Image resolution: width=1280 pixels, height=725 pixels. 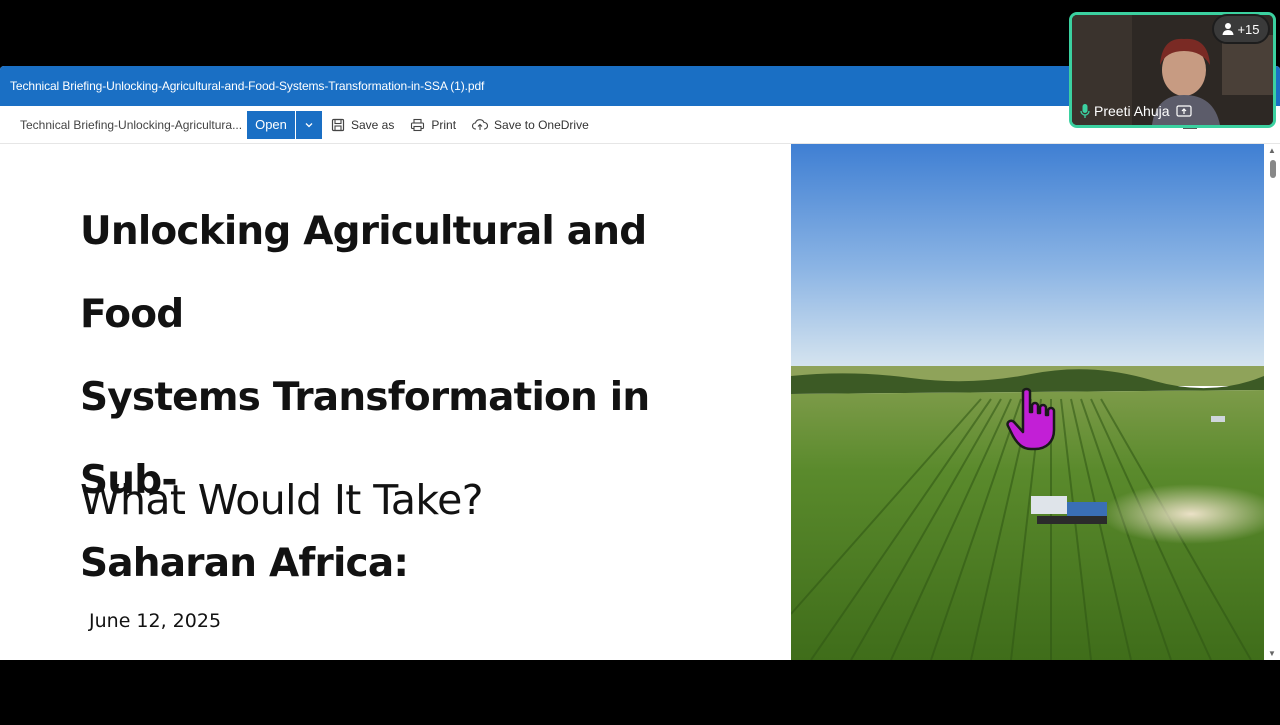 What do you see at coordinates (1272, 150) in the screenshot?
I see `scroll-up-arrow: ▲` at bounding box center [1272, 150].